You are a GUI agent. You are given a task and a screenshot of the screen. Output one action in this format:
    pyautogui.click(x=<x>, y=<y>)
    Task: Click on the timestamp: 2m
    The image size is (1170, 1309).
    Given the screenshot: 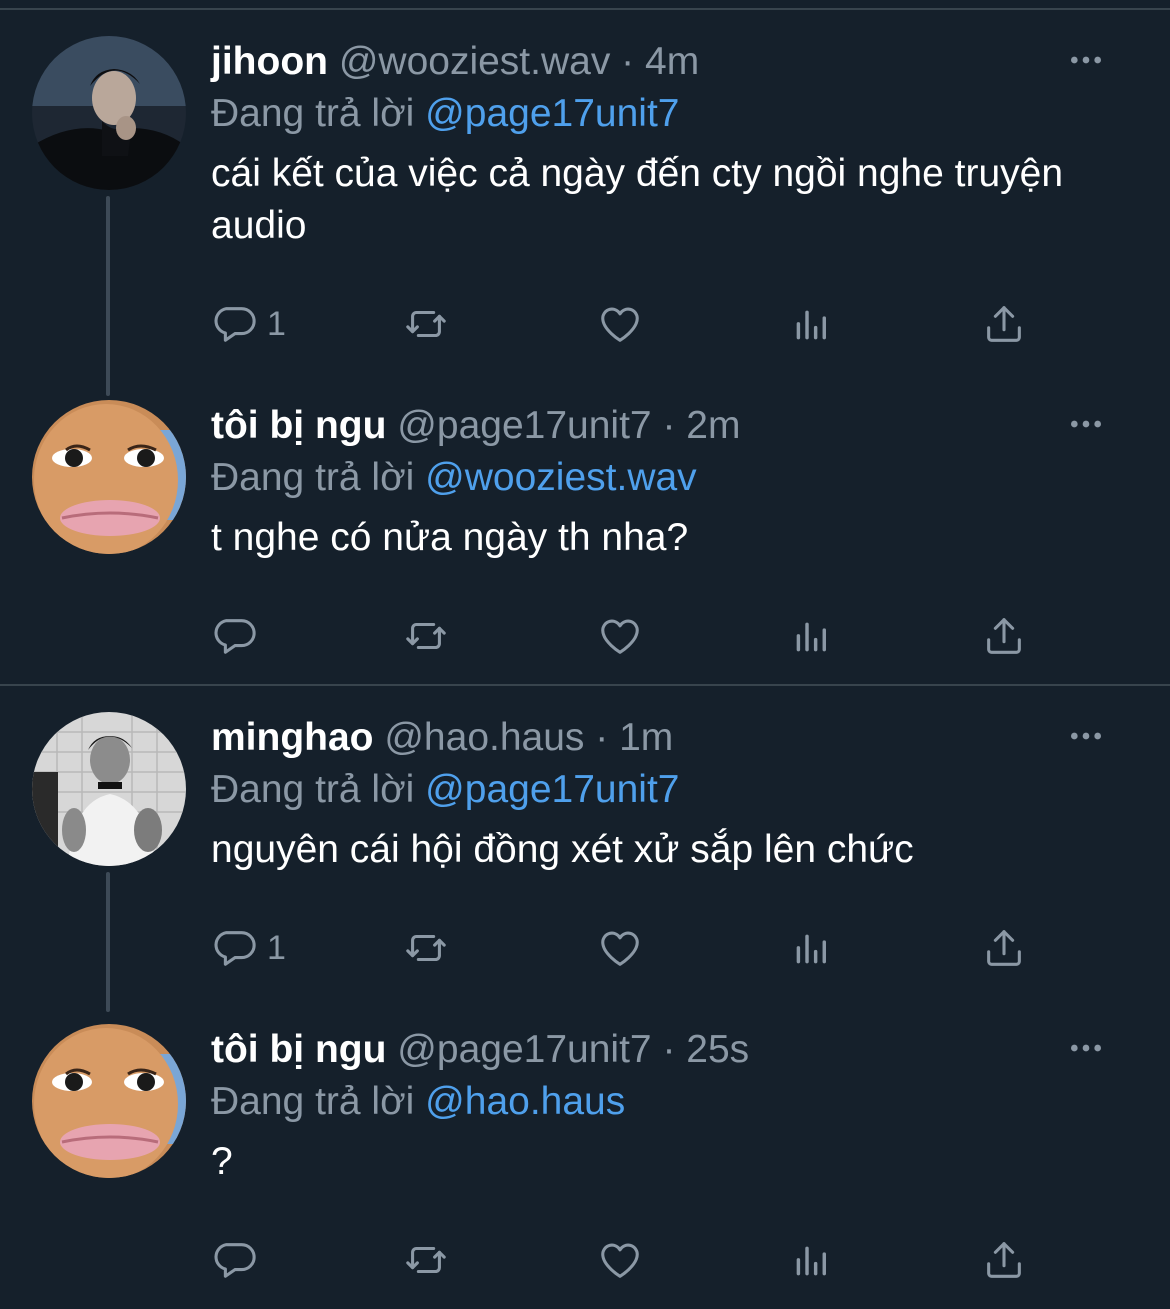 What is the action you would take?
    pyautogui.click(x=713, y=425)
    